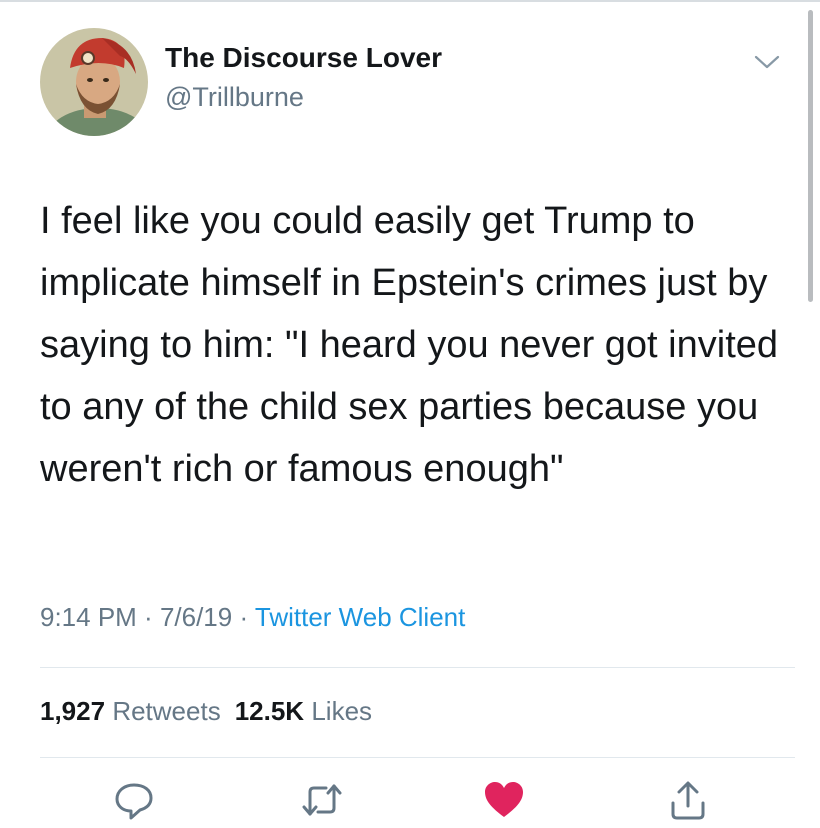  I want to click on tweet-client-link: Twitter Web Client, so click(360, 617).